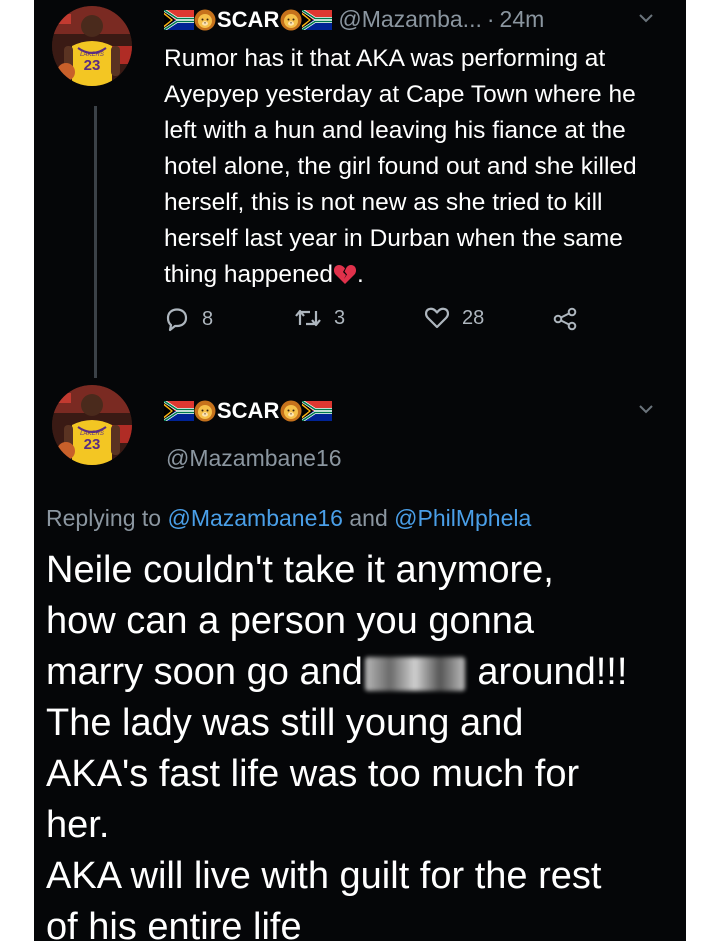 The height and width of the screenshot is (941, 720). Describe the element at coordinates (204, 672) in the screenshot. I see `tweet-line-part: marry soon go and` at that location.